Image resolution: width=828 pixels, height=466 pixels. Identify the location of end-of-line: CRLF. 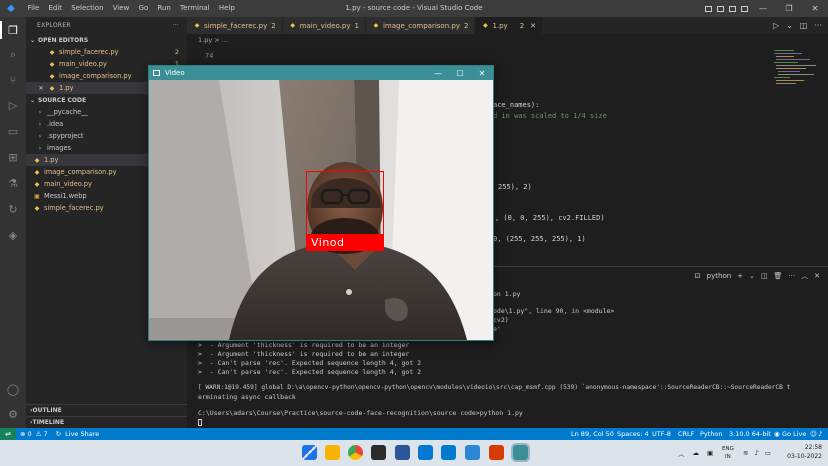
(686, 434).